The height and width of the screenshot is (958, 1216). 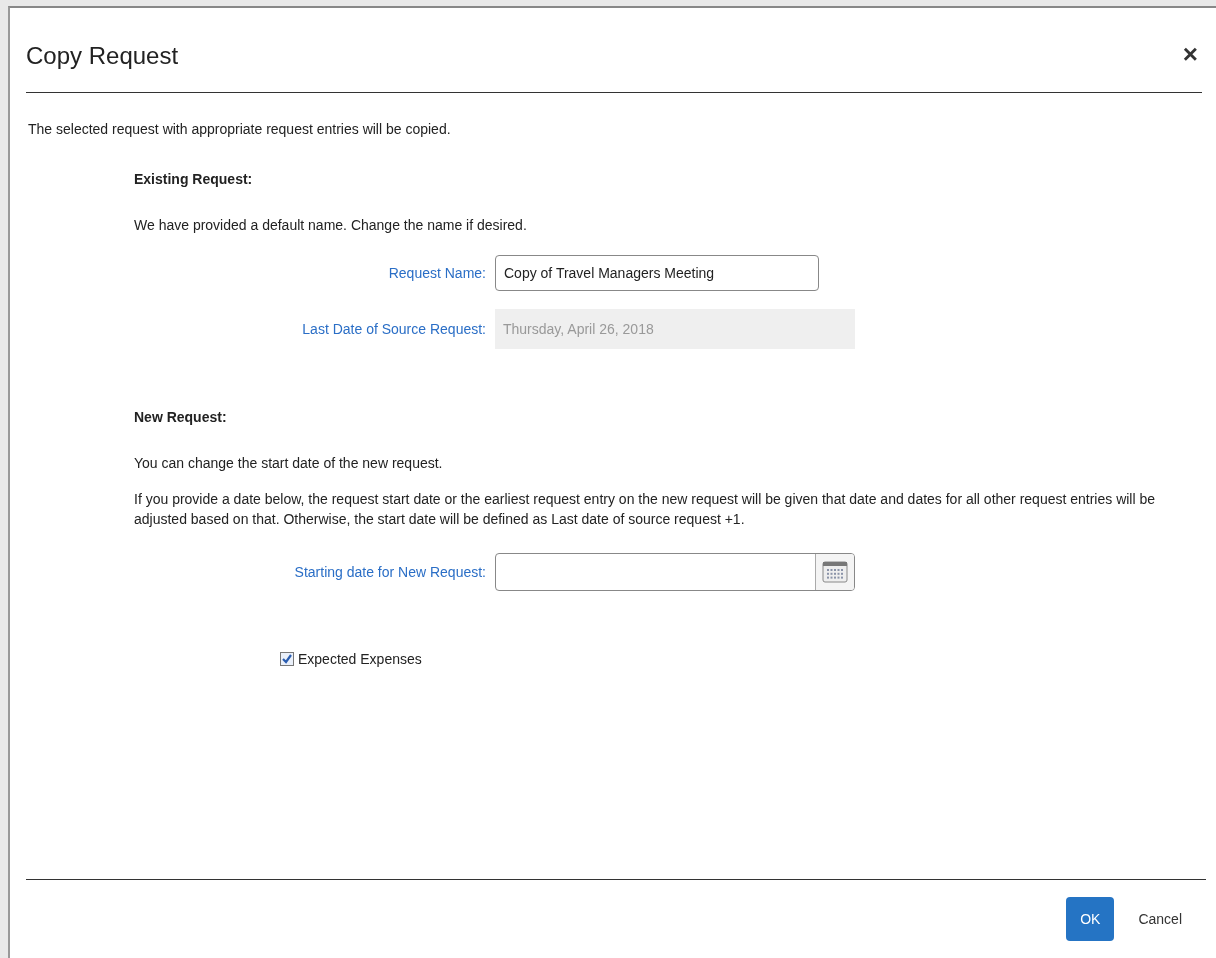 What do you see at coordinates (331, 225) in the screenshot?
I see `note-text: We have provided a default name. Change the name if desired.` at bounding box center [331, 225].